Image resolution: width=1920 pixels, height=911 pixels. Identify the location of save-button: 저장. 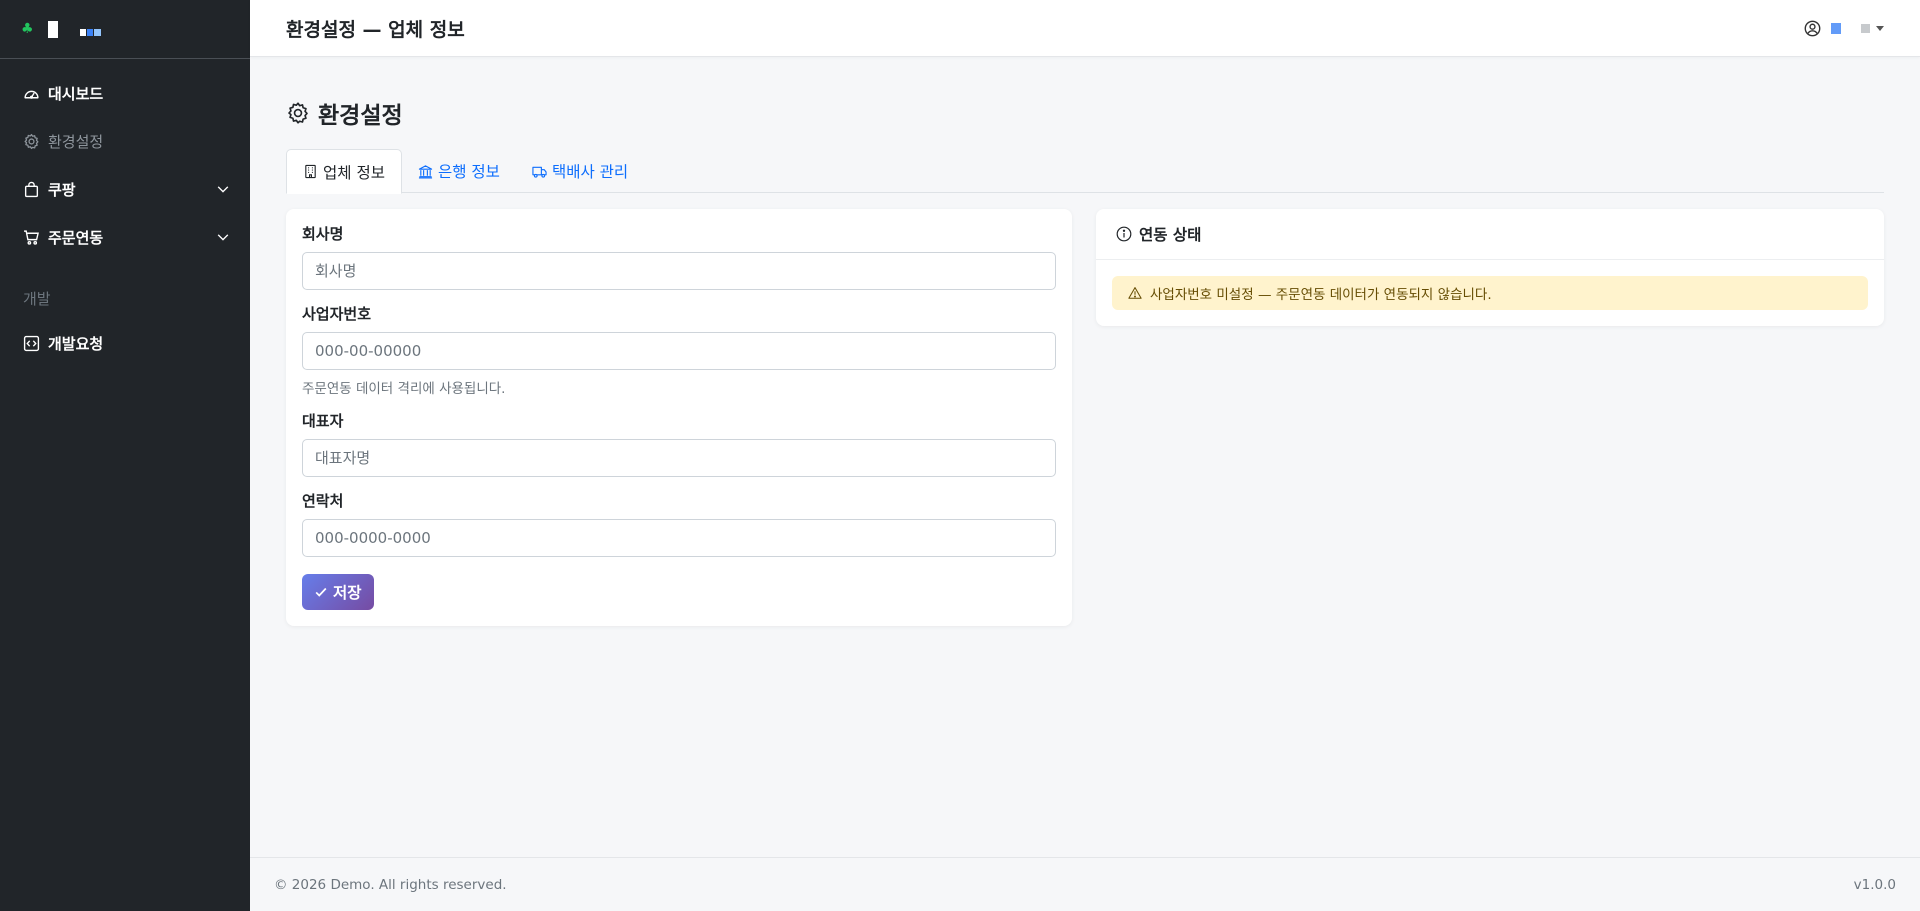
(338, 592).